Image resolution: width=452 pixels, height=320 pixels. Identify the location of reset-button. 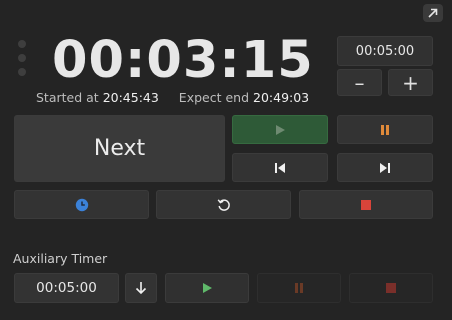
(223, 204).